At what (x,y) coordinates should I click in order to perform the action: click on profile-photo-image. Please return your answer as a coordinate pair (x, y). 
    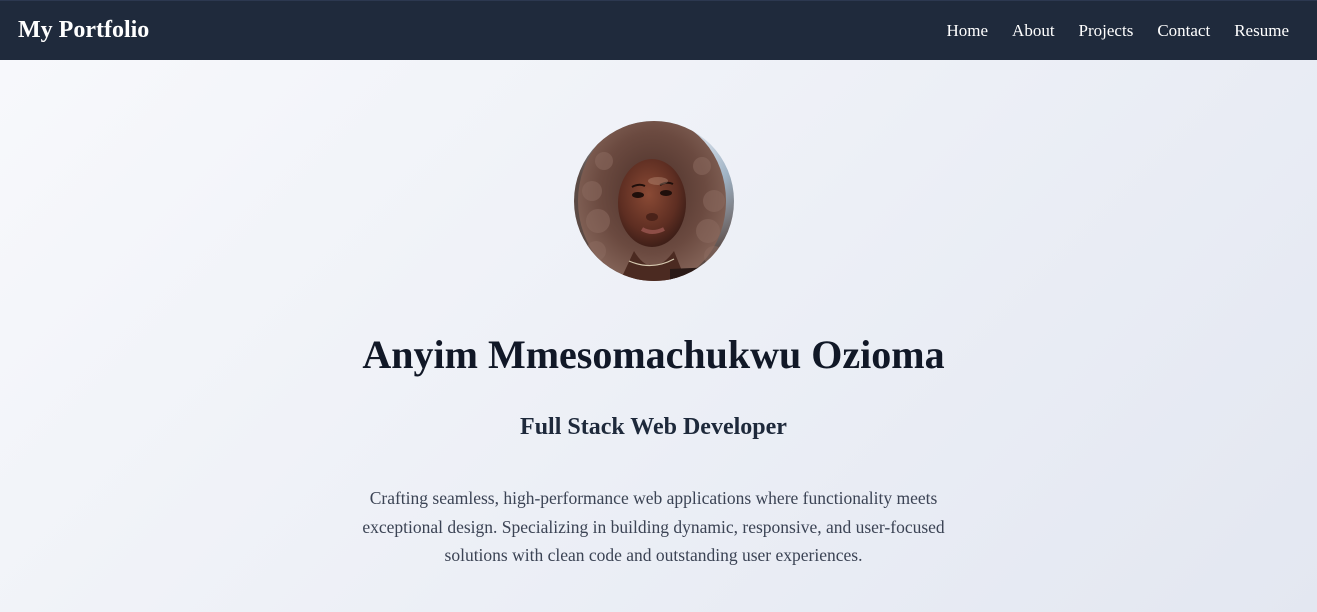
    Looking at the image, I should click on (654, 201).